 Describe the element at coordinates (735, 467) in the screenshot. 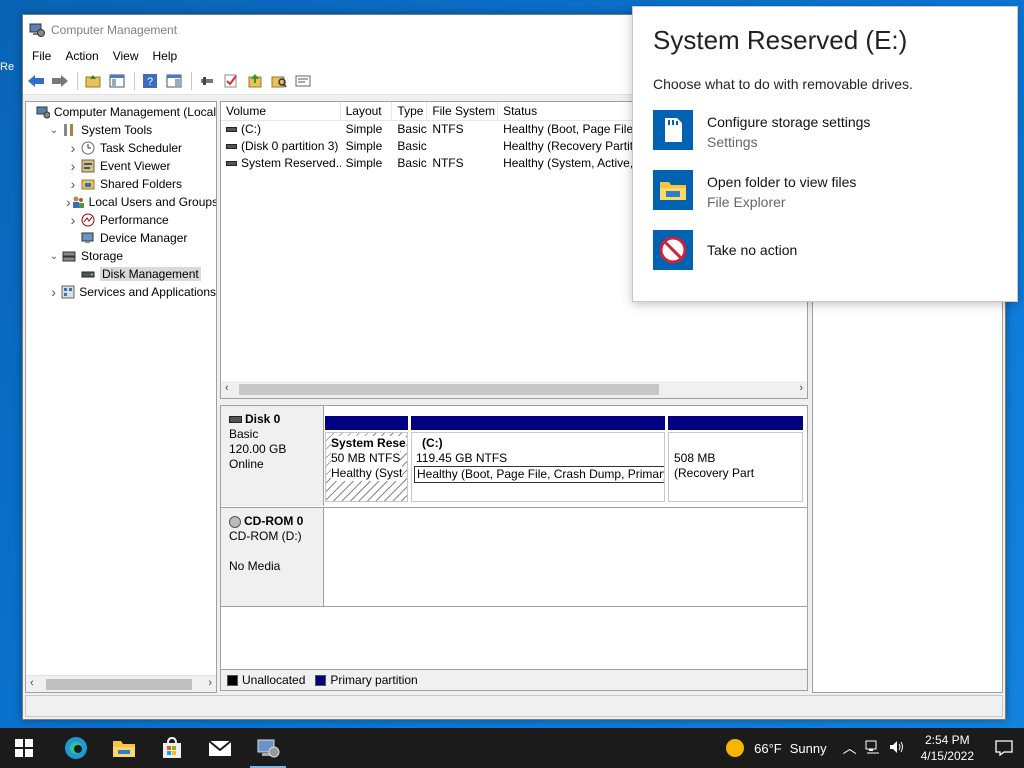

I see `partition-recovery: 508 MB (Recovery Part` at that location.